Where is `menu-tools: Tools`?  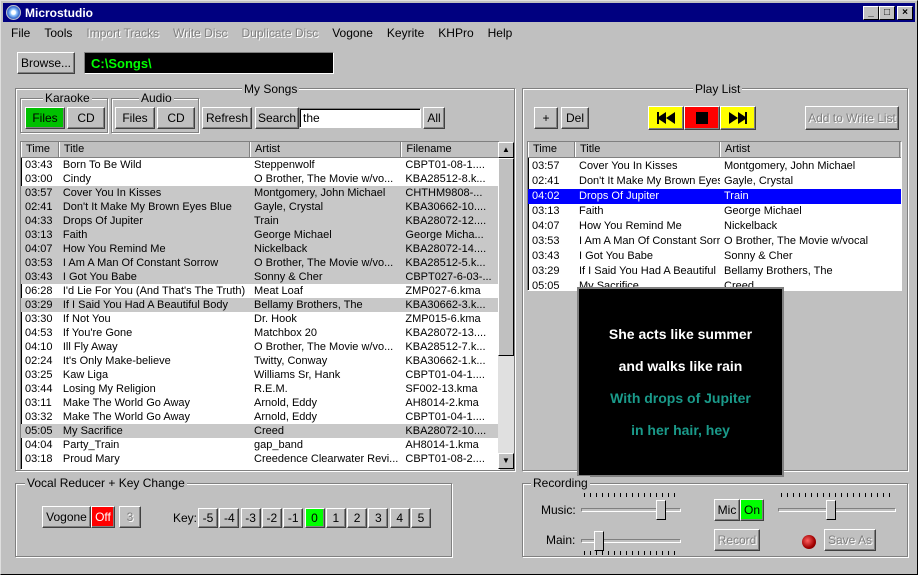 menu-tools: Tools is located at coordinates (57, 33).